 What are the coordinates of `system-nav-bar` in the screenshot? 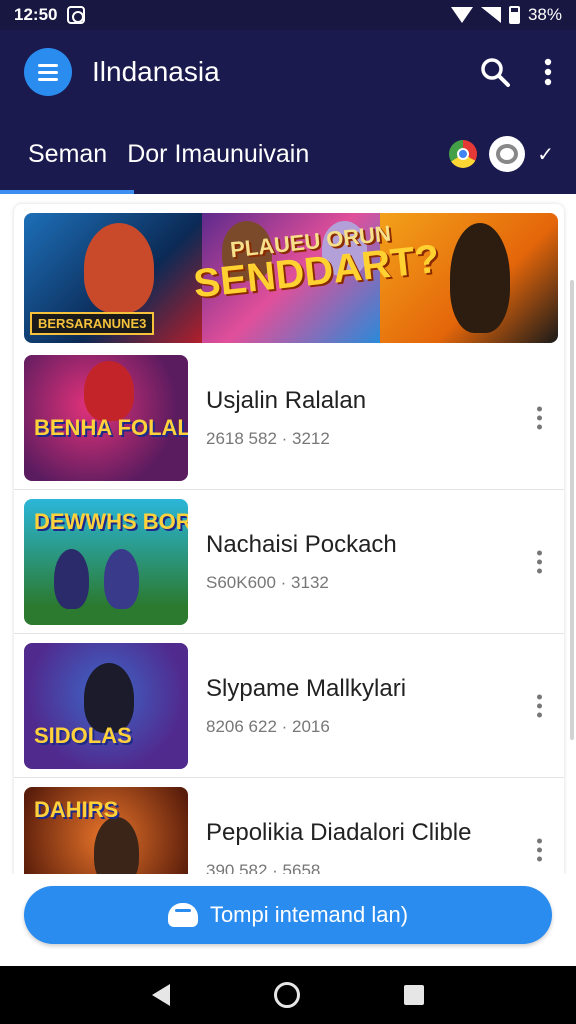 It's located at (288, 995).